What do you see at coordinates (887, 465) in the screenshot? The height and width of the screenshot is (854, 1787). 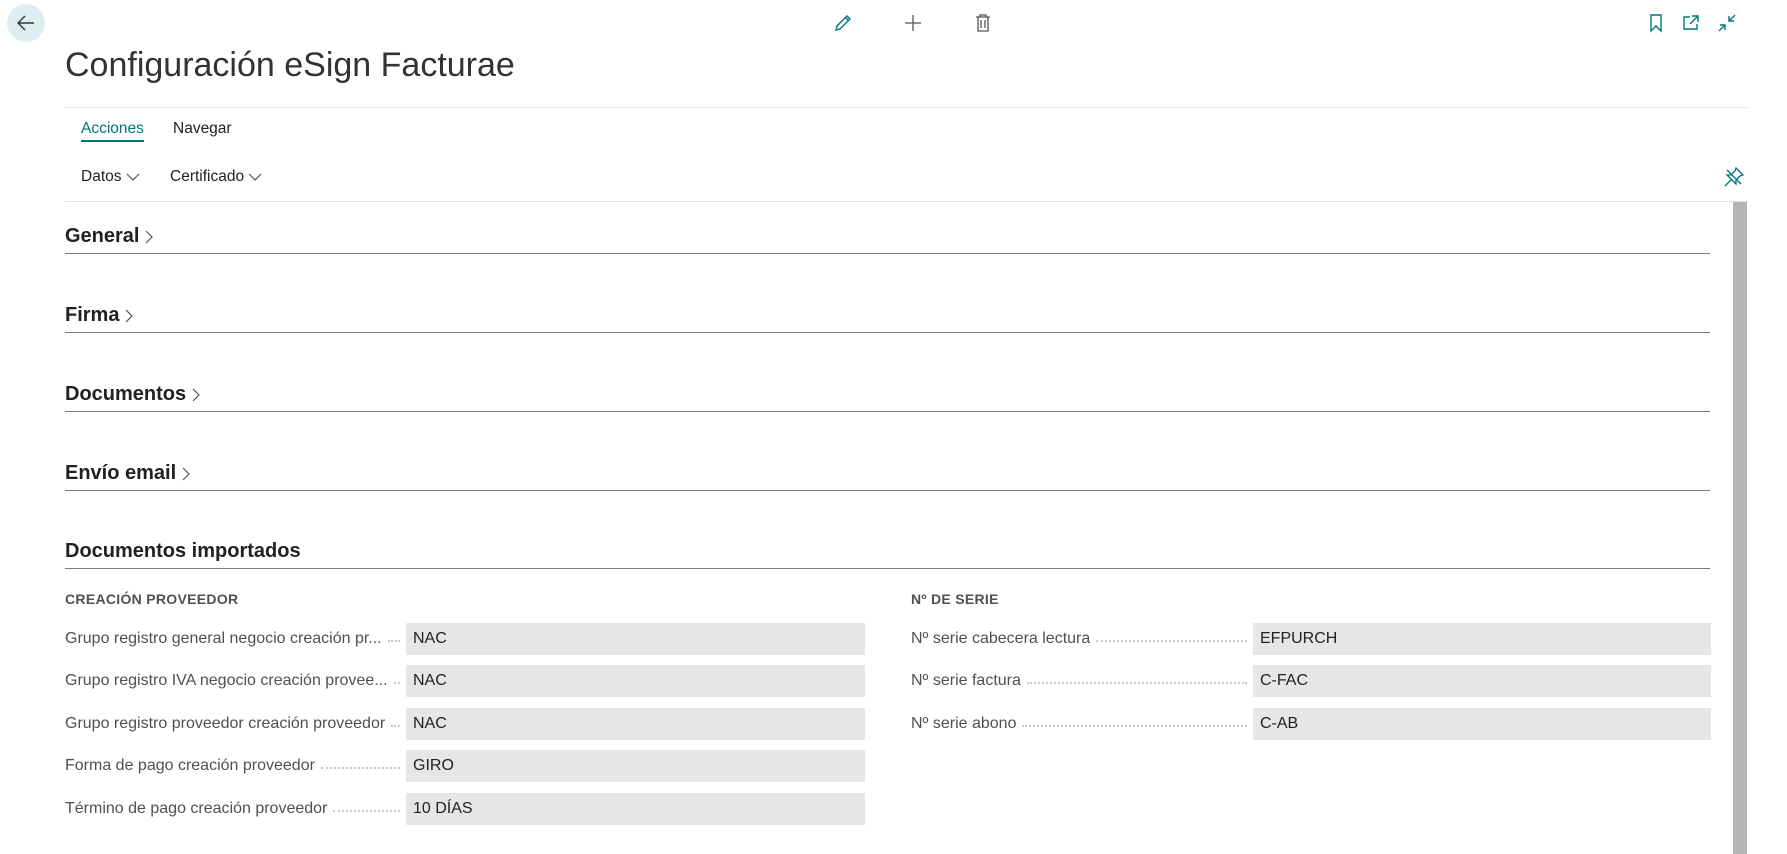 I see `section-envio-email: Envío email` at bounding box center [887, 465].